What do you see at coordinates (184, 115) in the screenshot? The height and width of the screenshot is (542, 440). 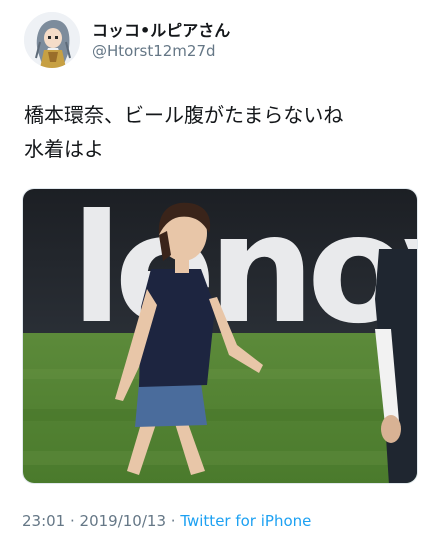 I see `tweet-text-line: 橋本環奈、ビール腹がたまらないね` at bounding box center [184, 115].